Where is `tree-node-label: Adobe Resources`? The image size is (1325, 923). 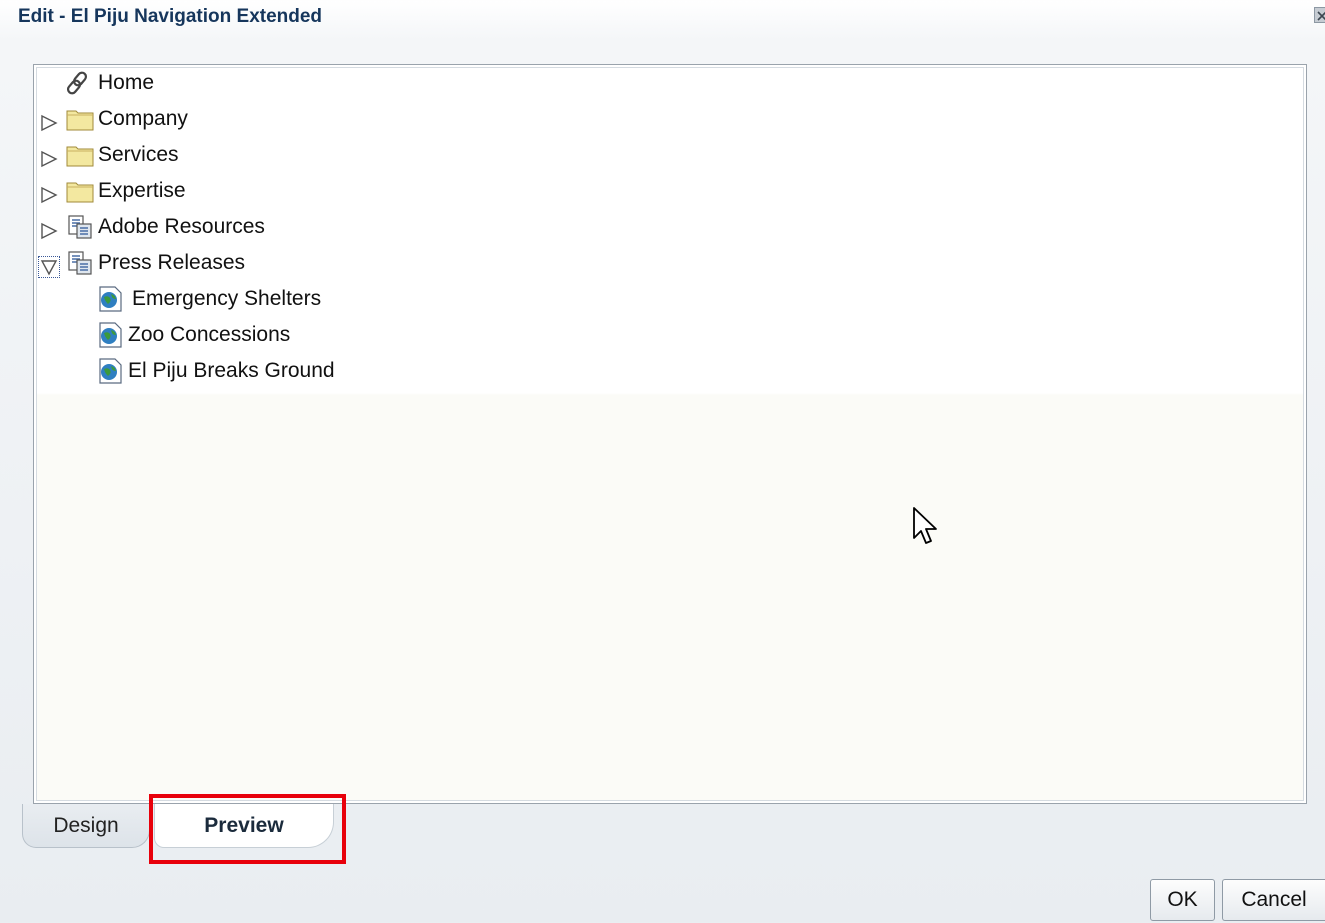 tree-node-label: Adobe Resources is located at coordinates (181, 226).